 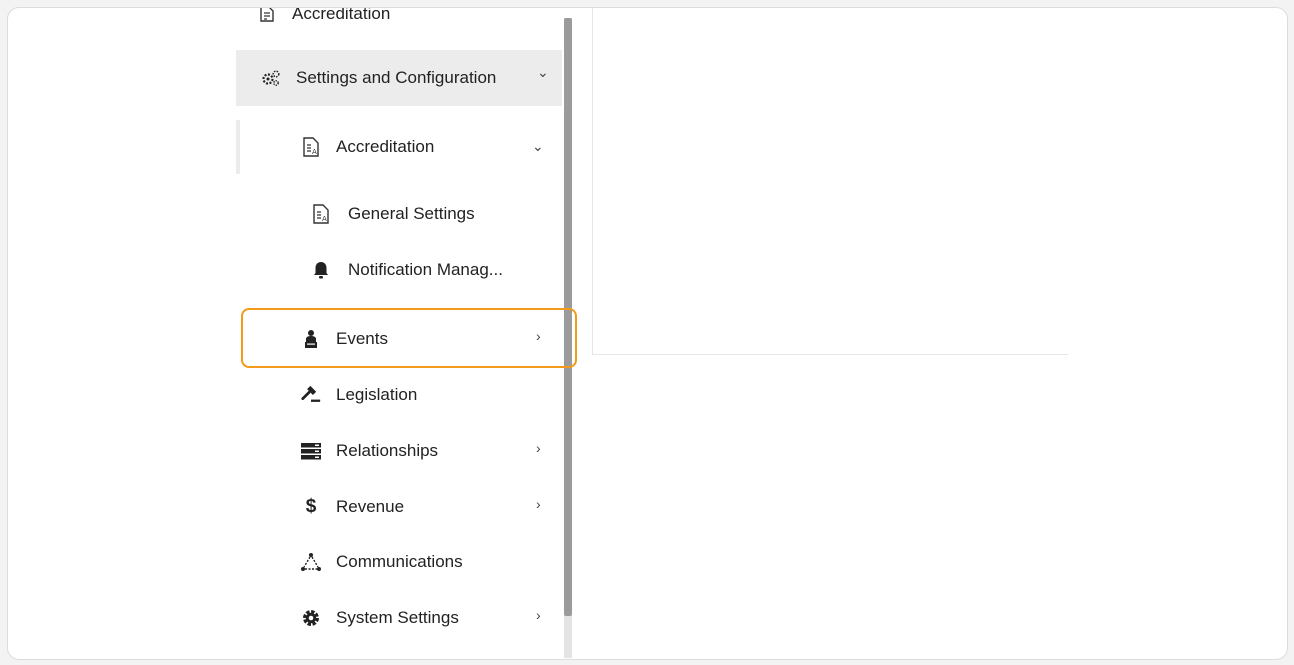 I want to click on network-icon, so click(x=311, y=562).